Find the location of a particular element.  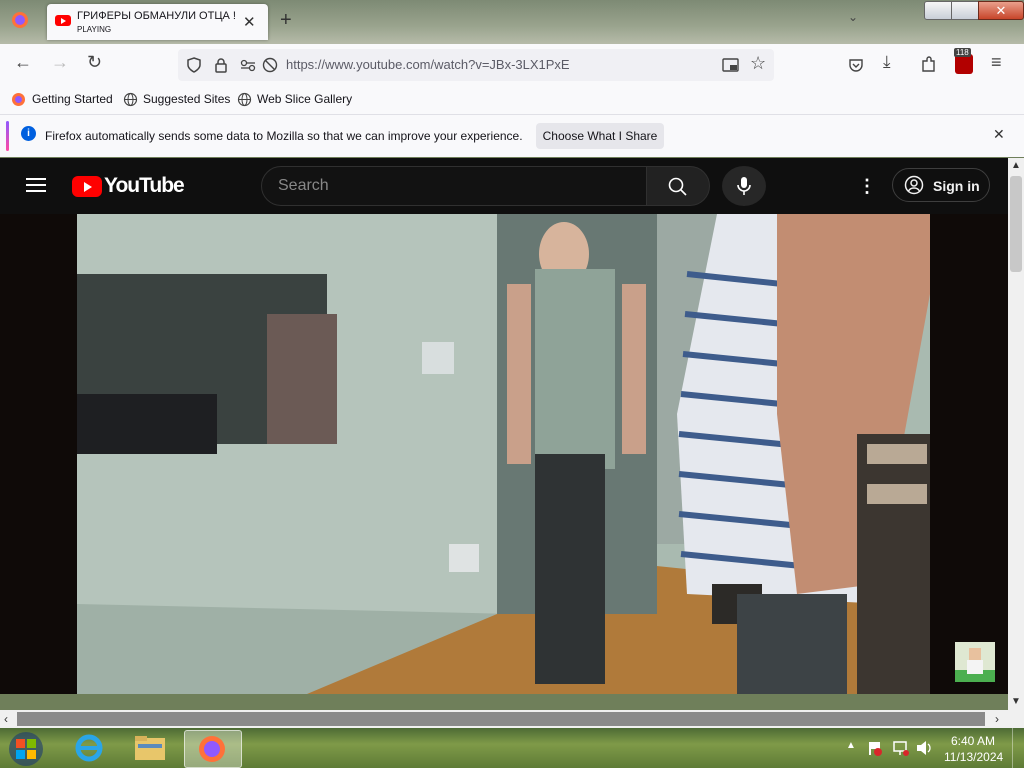

internet-explorer-icon is located at coordinates (89, 748).